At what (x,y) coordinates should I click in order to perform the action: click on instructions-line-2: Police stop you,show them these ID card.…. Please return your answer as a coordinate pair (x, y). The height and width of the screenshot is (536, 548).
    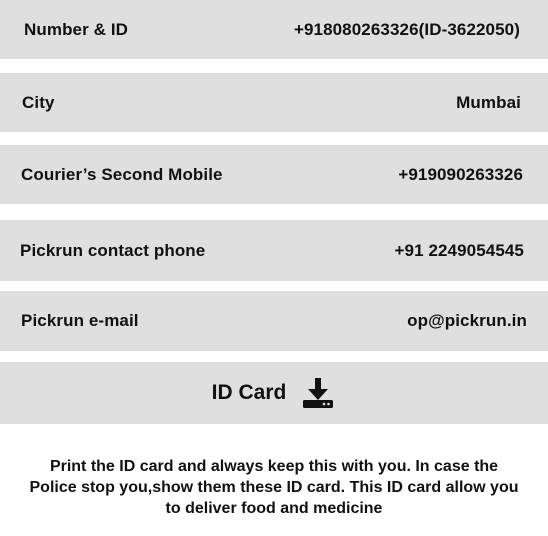
    Looking at the image, I should click on (274, 487).